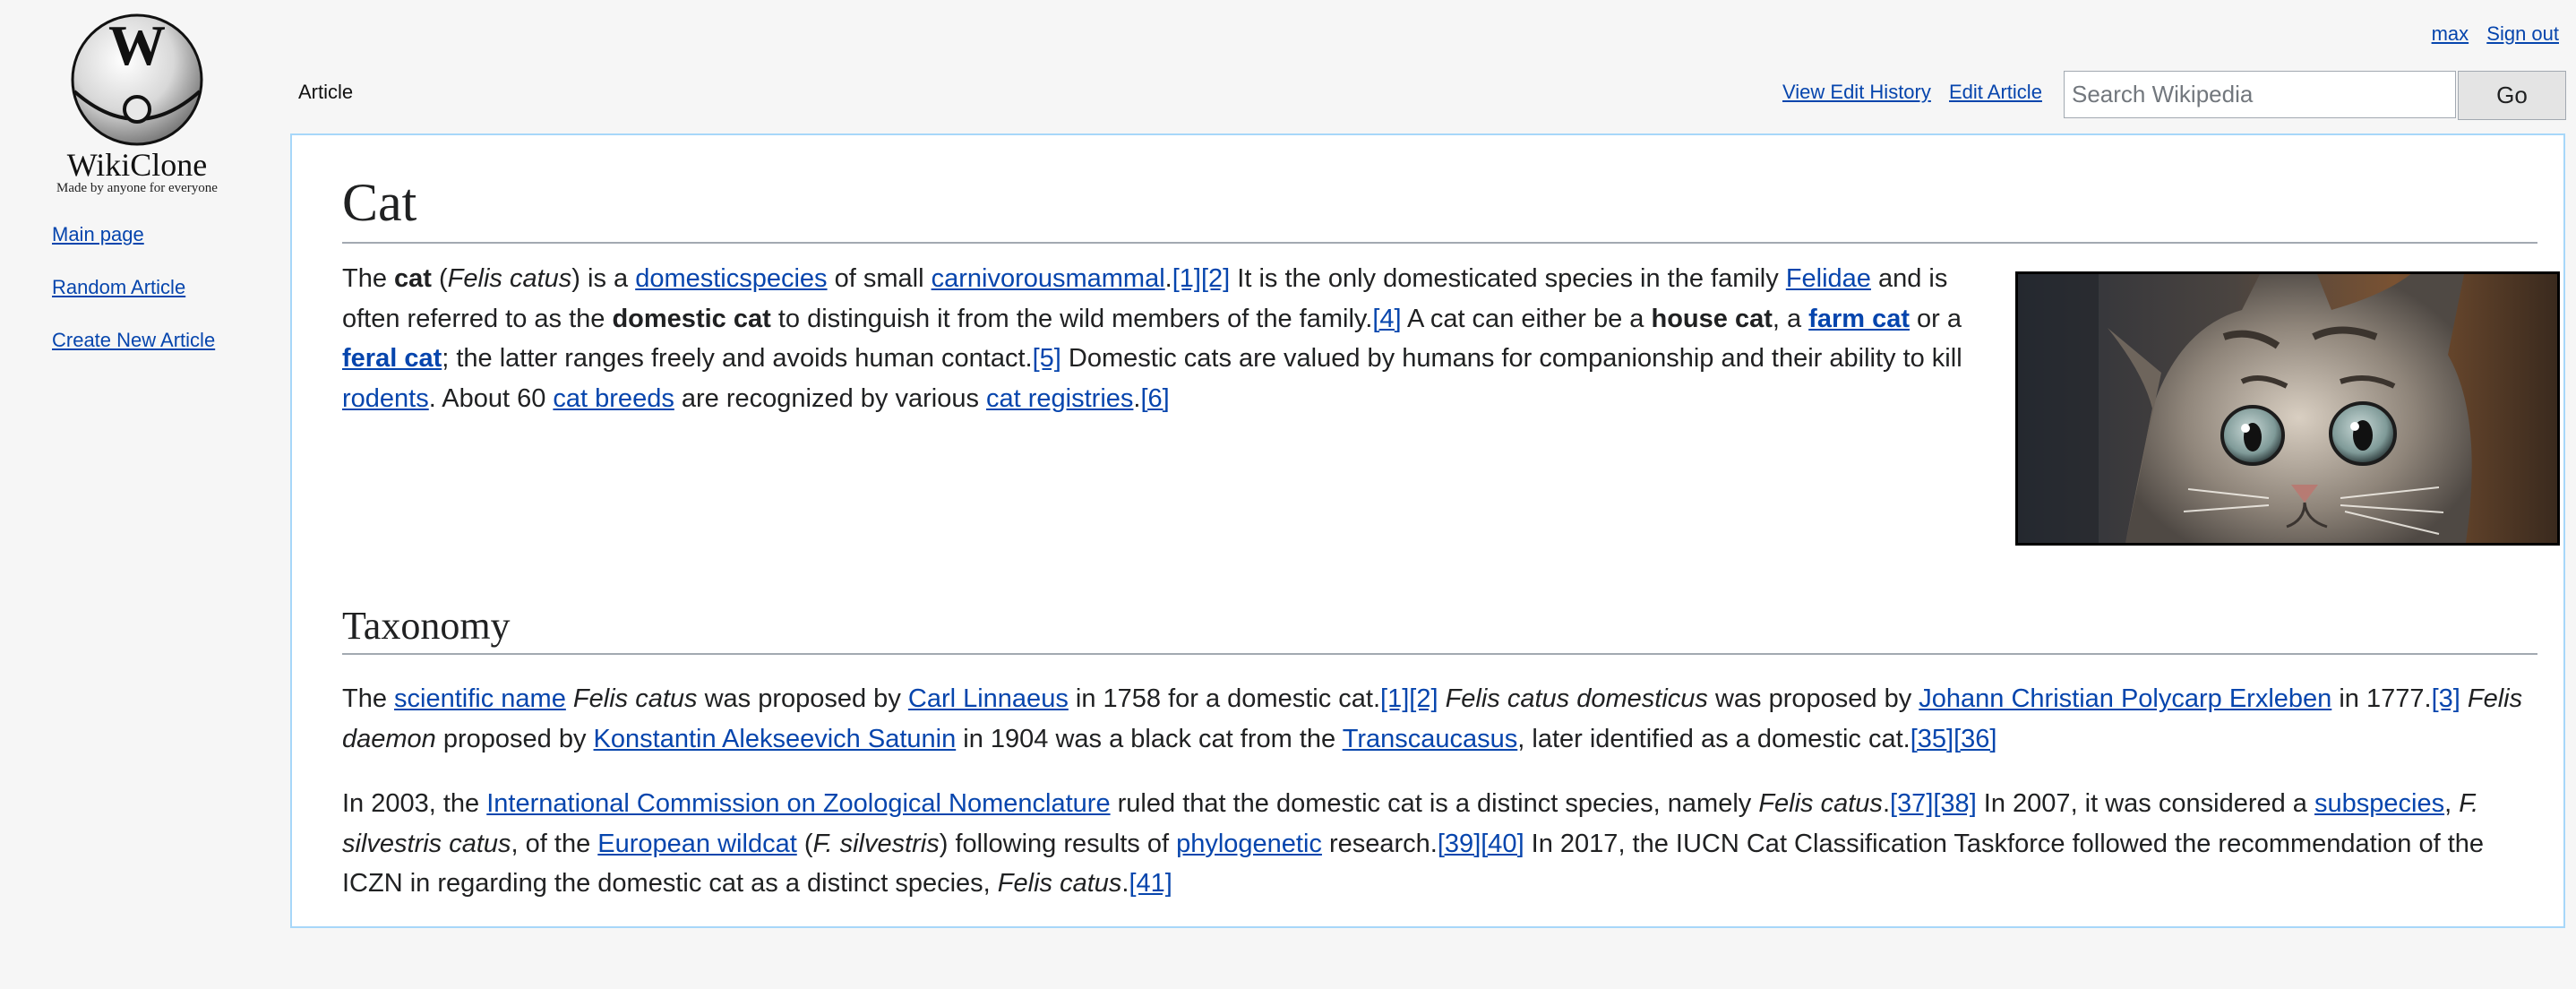 Image resolution: width=2576 pixels, height=989 pixels. I want to click on text-run: of small, so click(879, 278).